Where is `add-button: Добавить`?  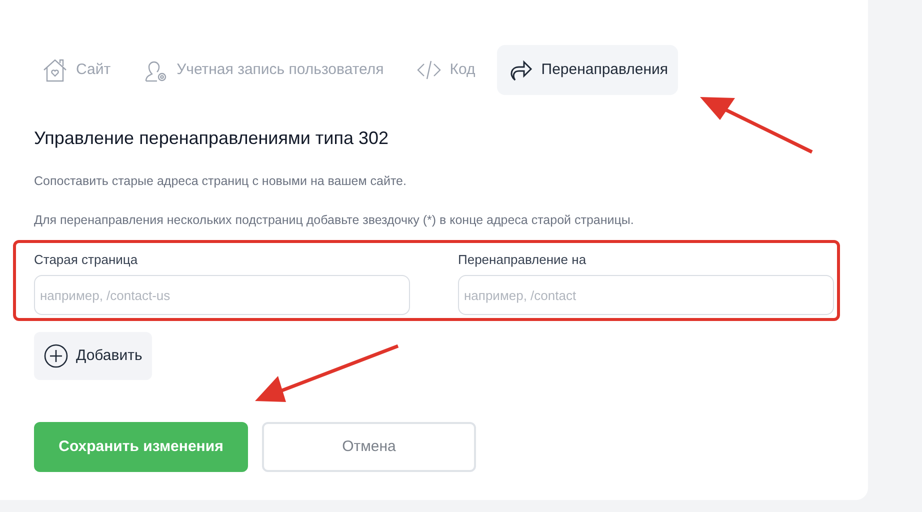 add-button: Добавить is located at coordinates (93, 356).